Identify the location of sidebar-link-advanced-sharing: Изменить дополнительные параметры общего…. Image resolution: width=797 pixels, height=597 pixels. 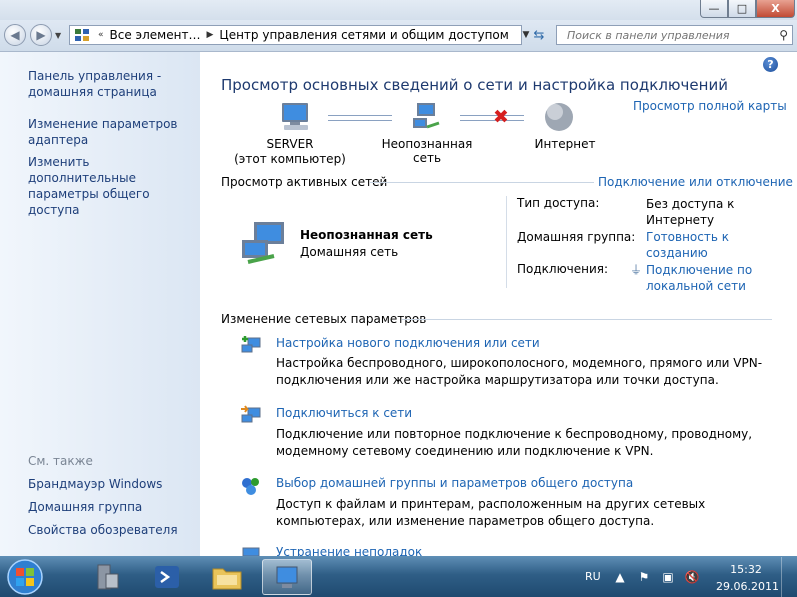
(110, 186).